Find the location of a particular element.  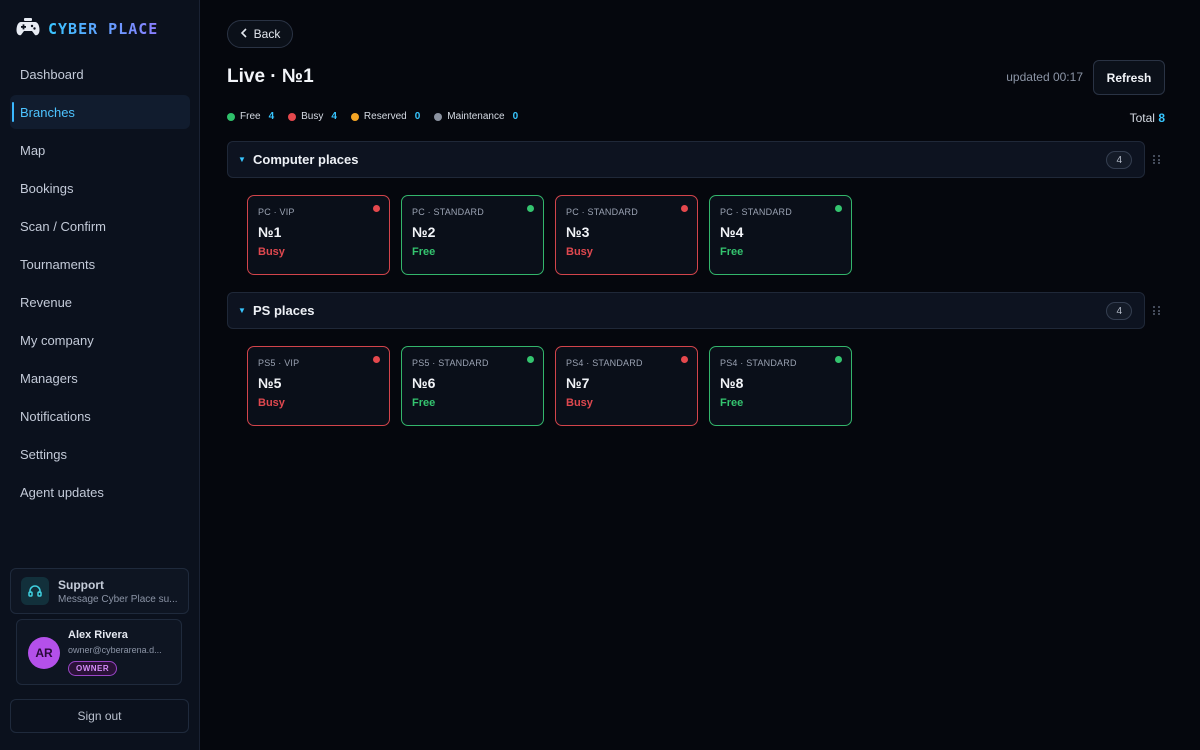

total-count: Total 8 is located at coordinates (1147, 118).